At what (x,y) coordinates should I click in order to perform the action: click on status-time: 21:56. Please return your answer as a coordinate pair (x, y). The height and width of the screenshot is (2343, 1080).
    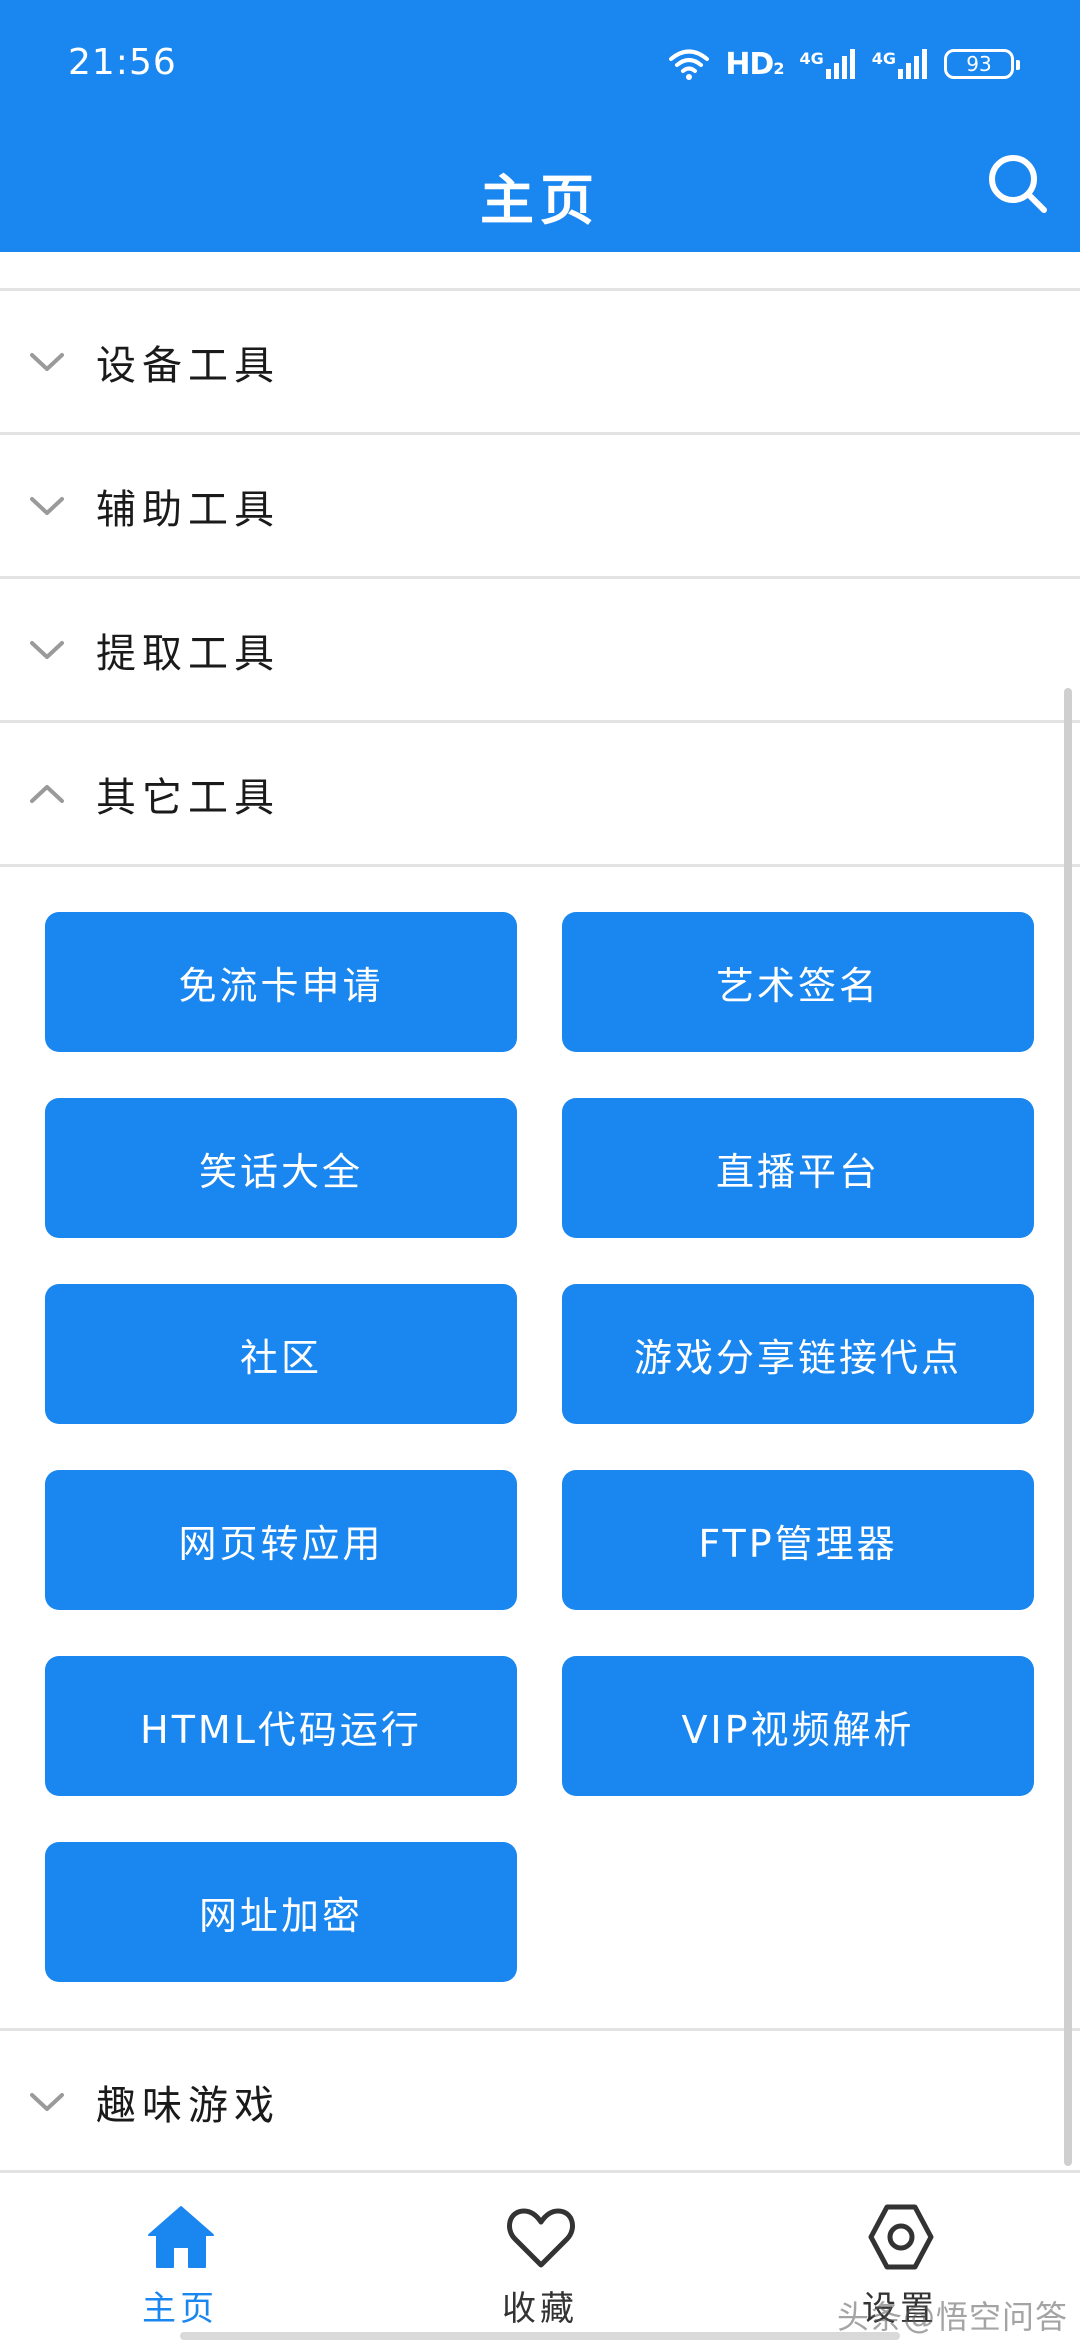
    Looking at the image, I should click on (122, 62).